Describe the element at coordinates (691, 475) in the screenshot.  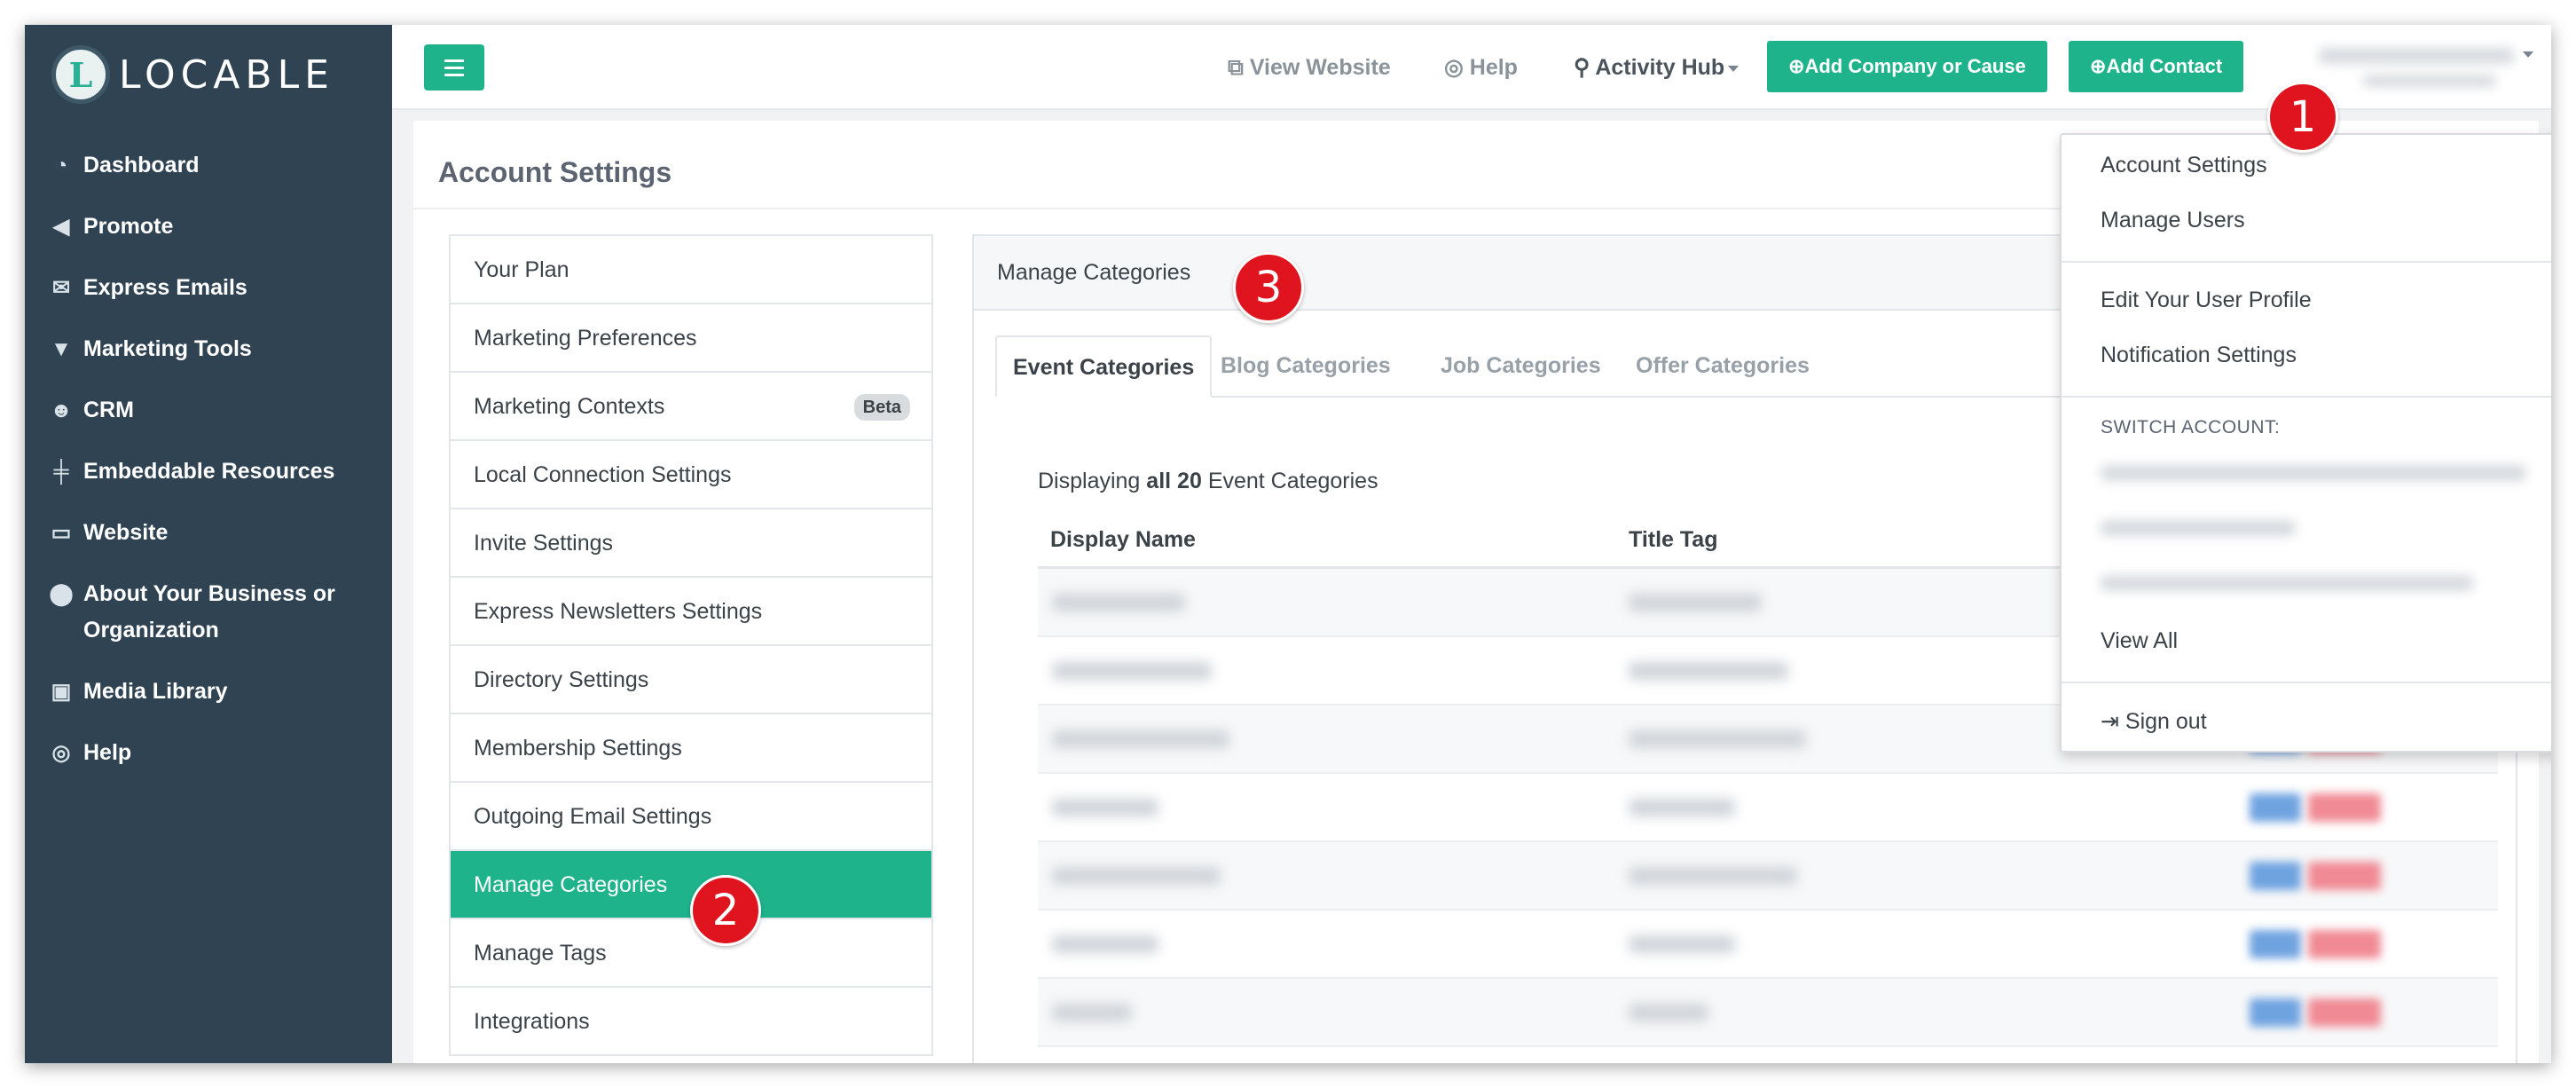
I see `settings-item-local-connection: Local Connection Settings` at that location.